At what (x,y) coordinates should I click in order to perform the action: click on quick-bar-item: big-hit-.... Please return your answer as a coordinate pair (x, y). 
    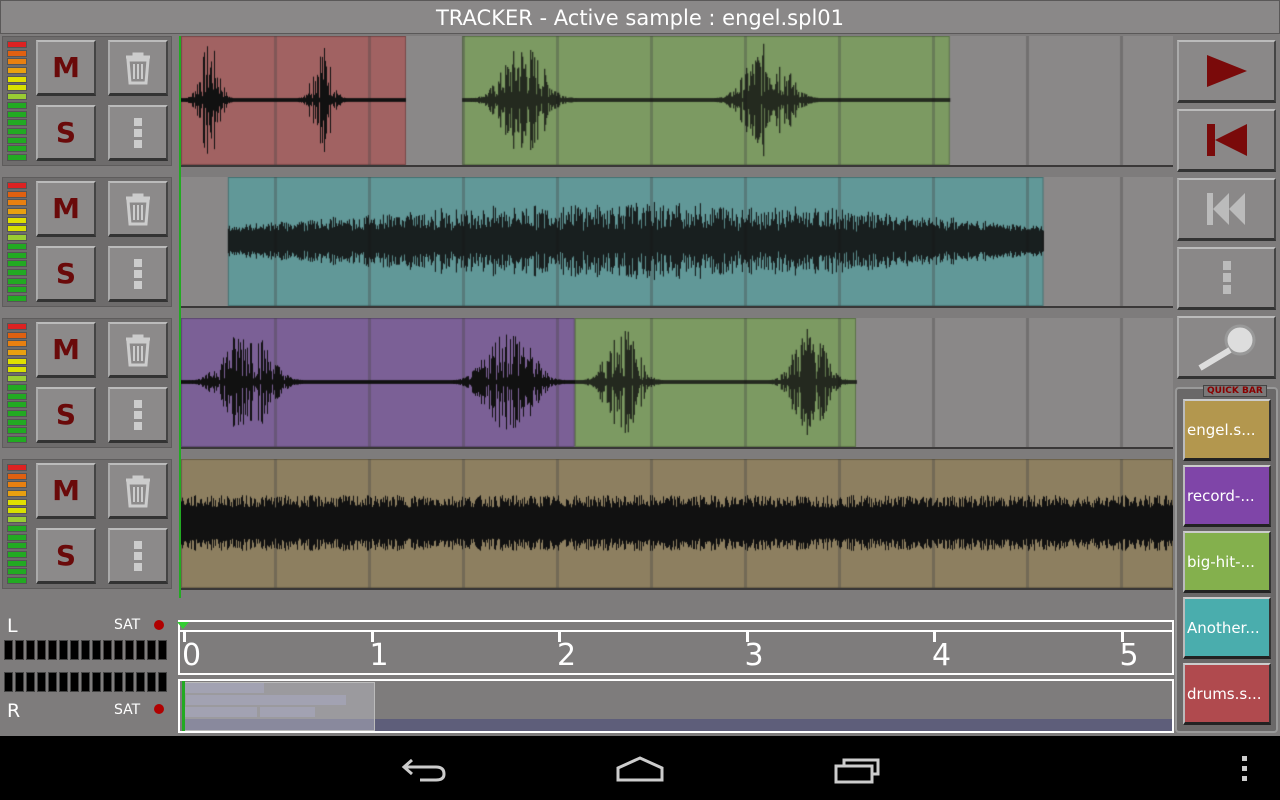
    Looking at the image, I should click on (1227, 562).